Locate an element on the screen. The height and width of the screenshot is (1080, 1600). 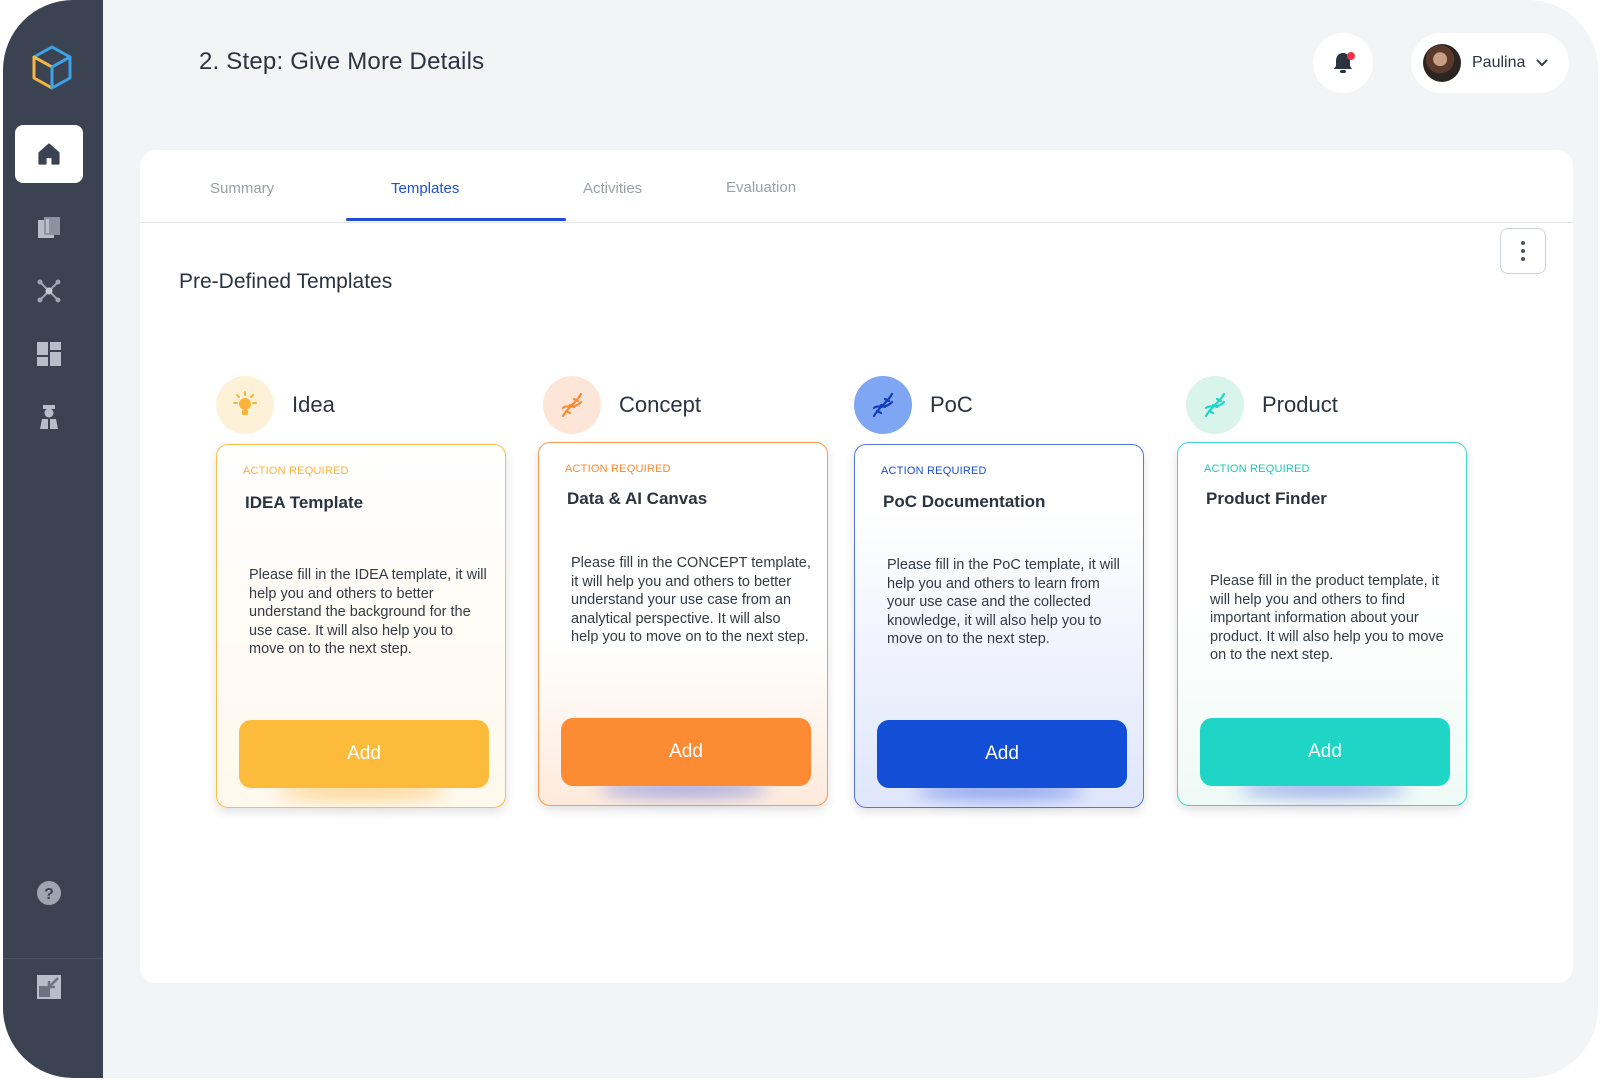
logo-cube-icon is located at coordinates (52, 68).